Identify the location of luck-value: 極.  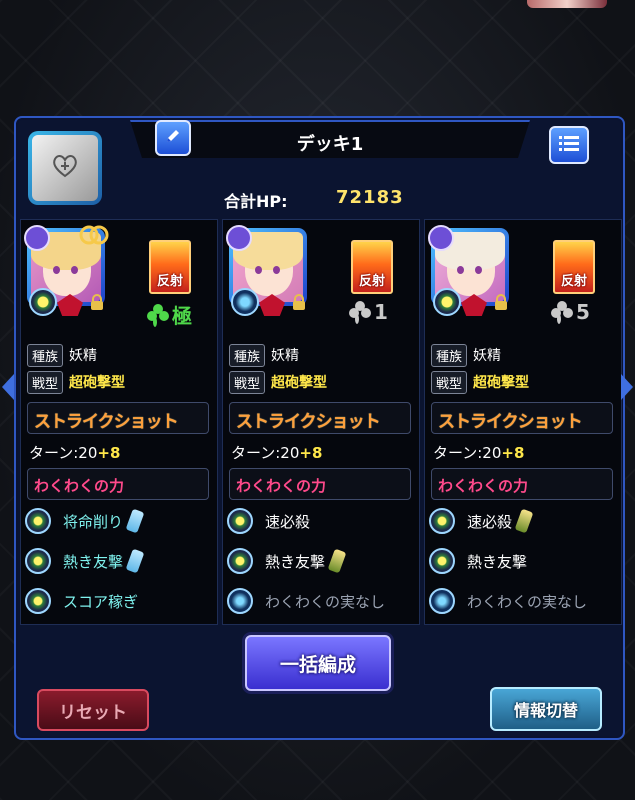
(182, 316).